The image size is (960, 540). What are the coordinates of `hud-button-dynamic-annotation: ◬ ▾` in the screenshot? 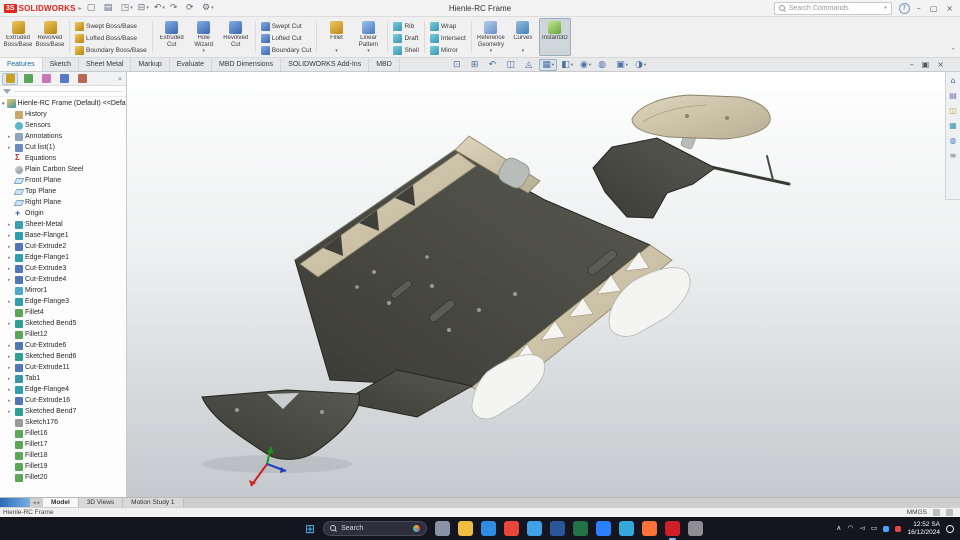 It's located at (530, 65).